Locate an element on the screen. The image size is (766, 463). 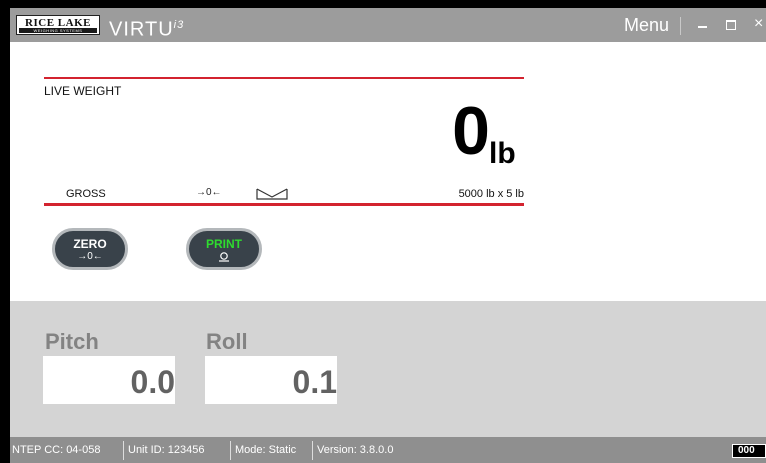
titlebar-divider is located at coordinates (680, 26).